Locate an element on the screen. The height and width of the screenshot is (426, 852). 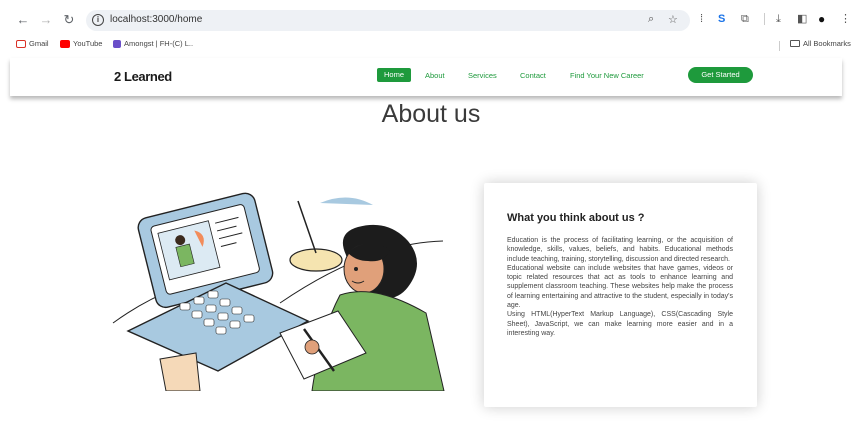
nav-home: Home is located at coordinates (394, 75).